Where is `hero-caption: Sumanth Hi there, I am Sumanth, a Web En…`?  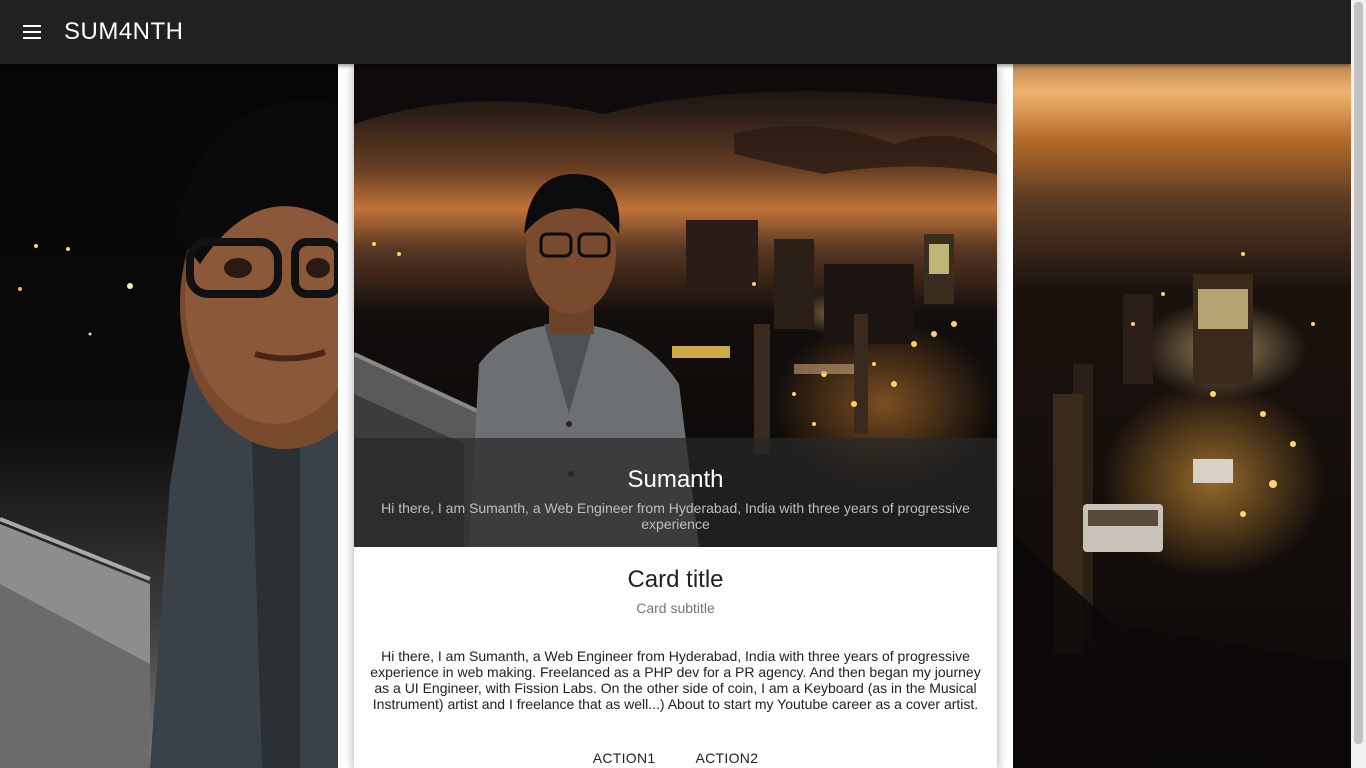 hero-caption: Sumanth Hi there, I am Sumanth, a Web En… is located at coordinates (675, 492).